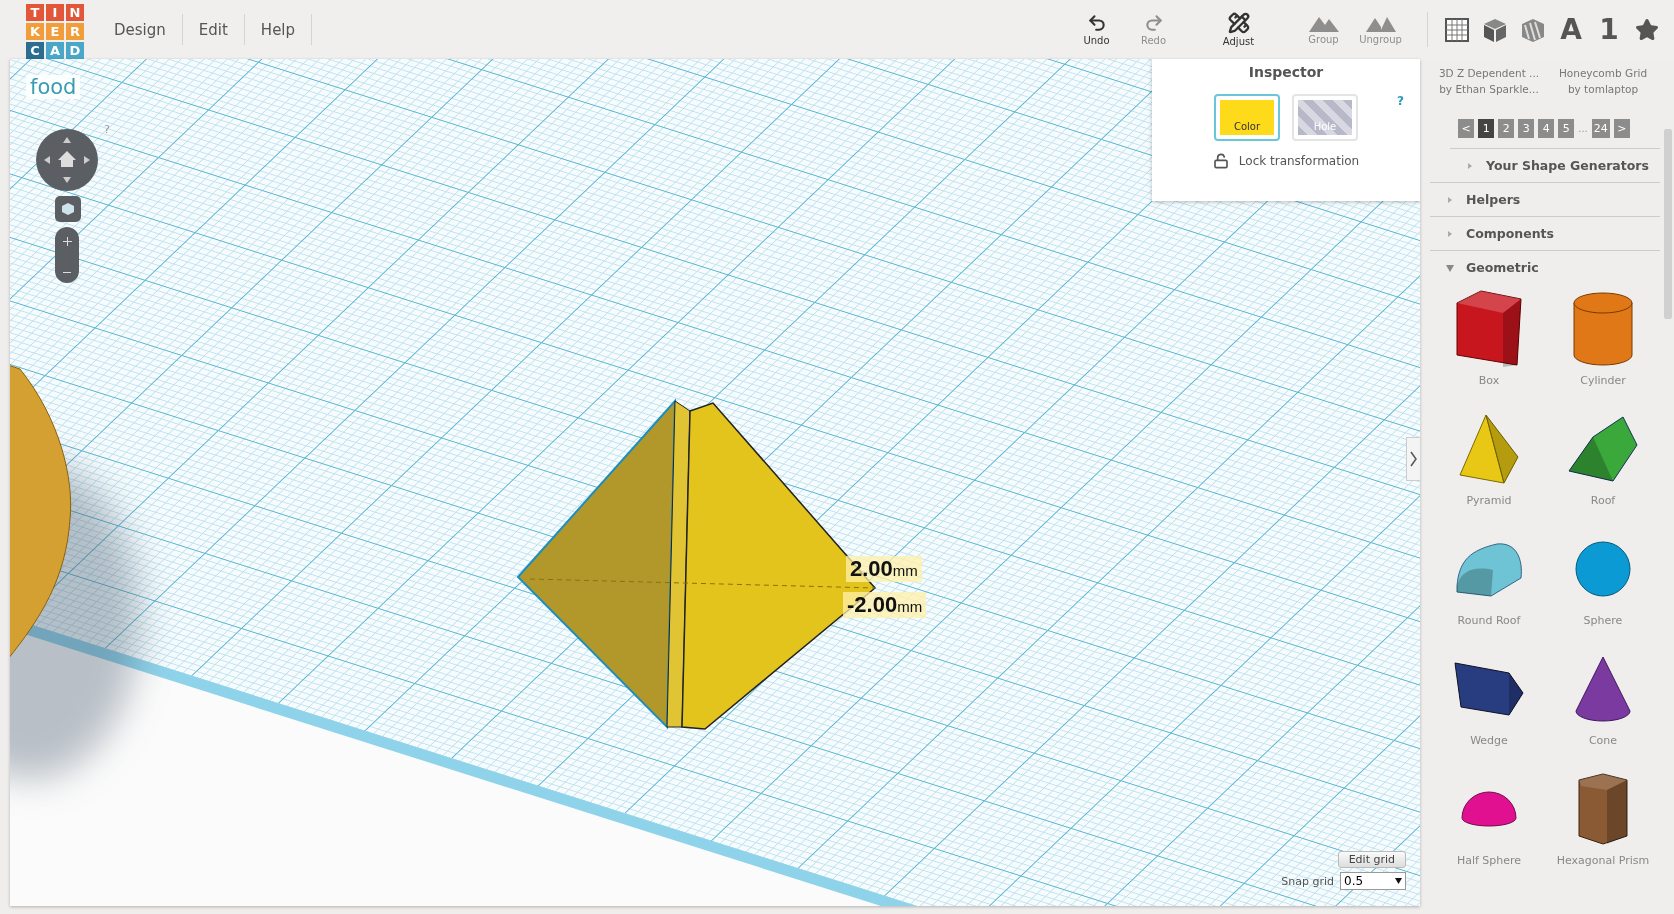 The image size is (1674, 914). What do you see at coordinates (67, 241) in the screenshot?
I see `plus-icon` at bounding box center [67, 241].